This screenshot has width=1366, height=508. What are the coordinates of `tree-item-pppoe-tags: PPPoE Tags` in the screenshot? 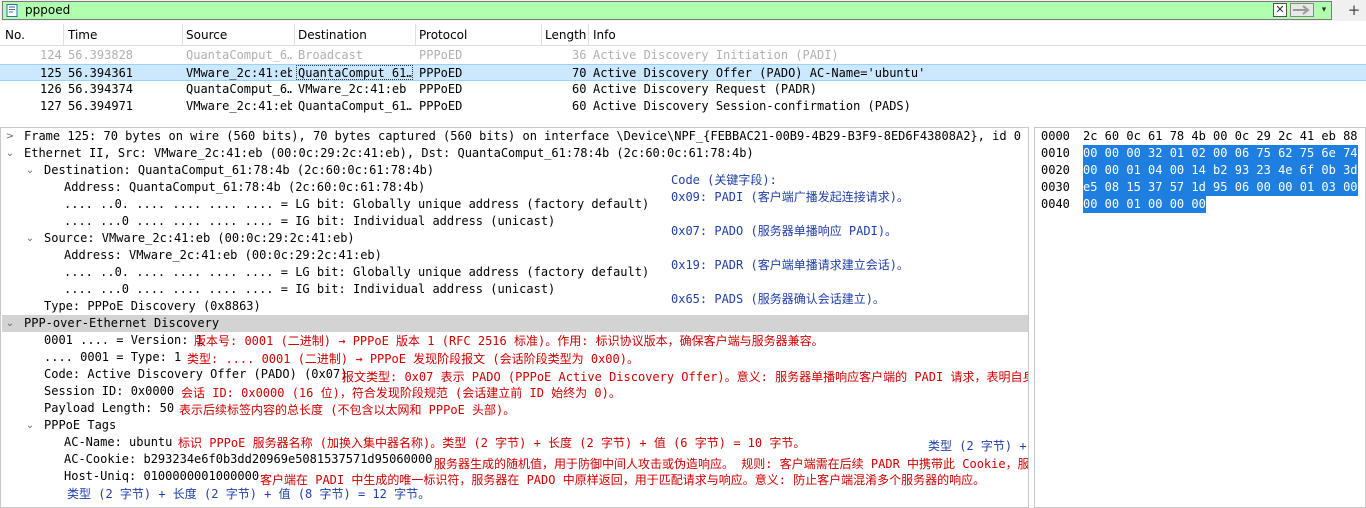 It's located at (80, 425).